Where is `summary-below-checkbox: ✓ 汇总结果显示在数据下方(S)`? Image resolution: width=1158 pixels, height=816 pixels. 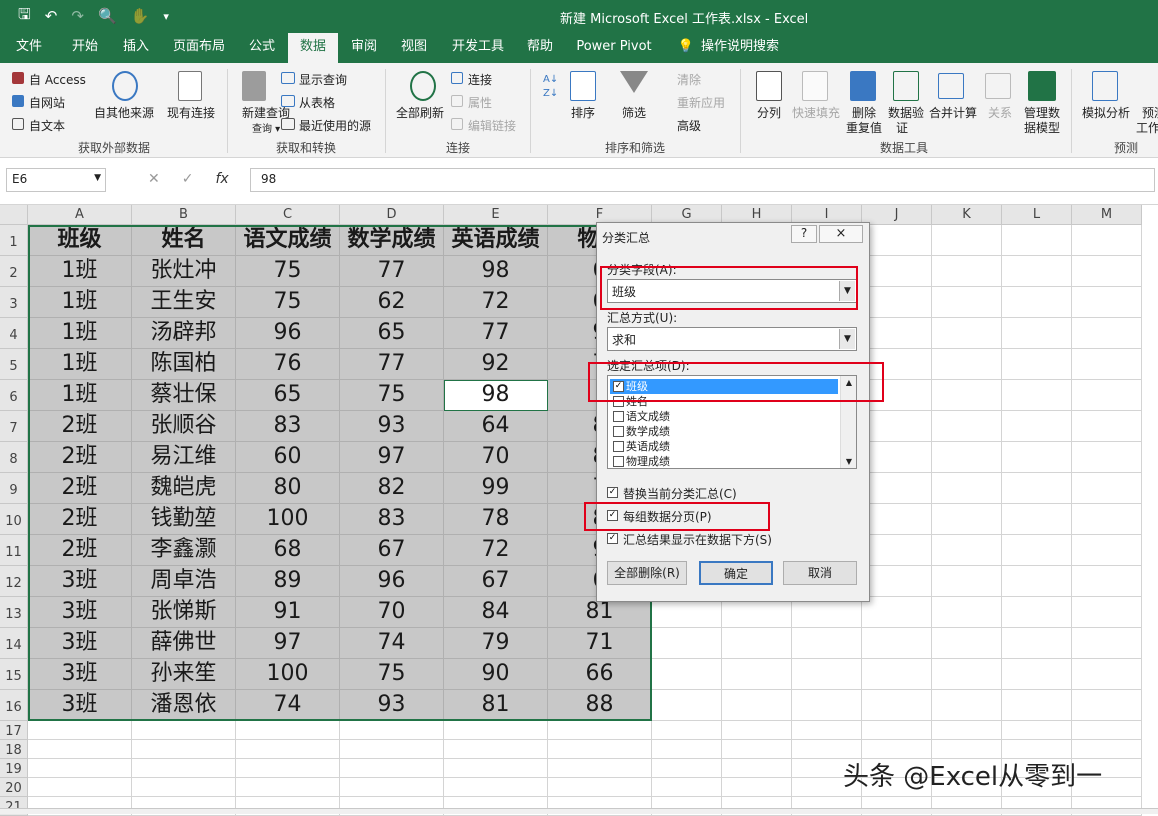
summary-below-checkbox: ✓ 汇总结果显示在数据下方(S) is located at coordinates (689, 539).